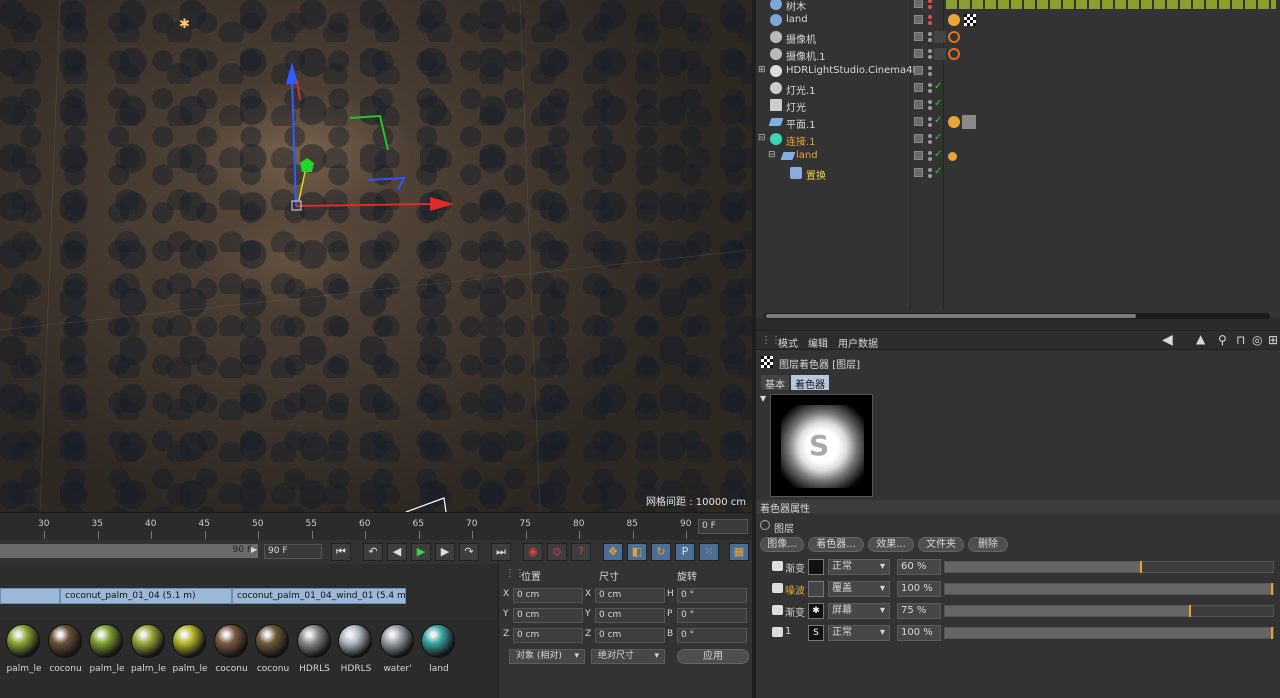  I want to click on layer-thumbnail: S, so click(816, 633).